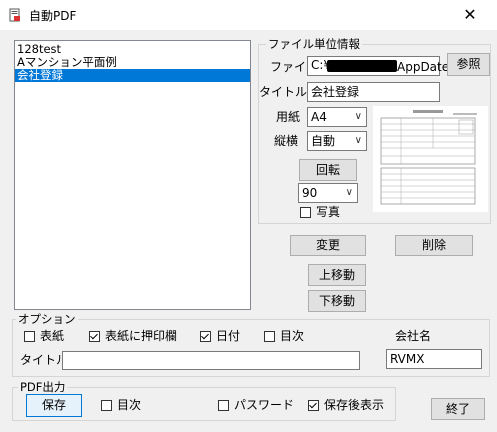 The image size is (497, 432). Describe the element at coordinates (132, 75) in the screenshot. I see `list-item-selected: 会社登録` at that location.